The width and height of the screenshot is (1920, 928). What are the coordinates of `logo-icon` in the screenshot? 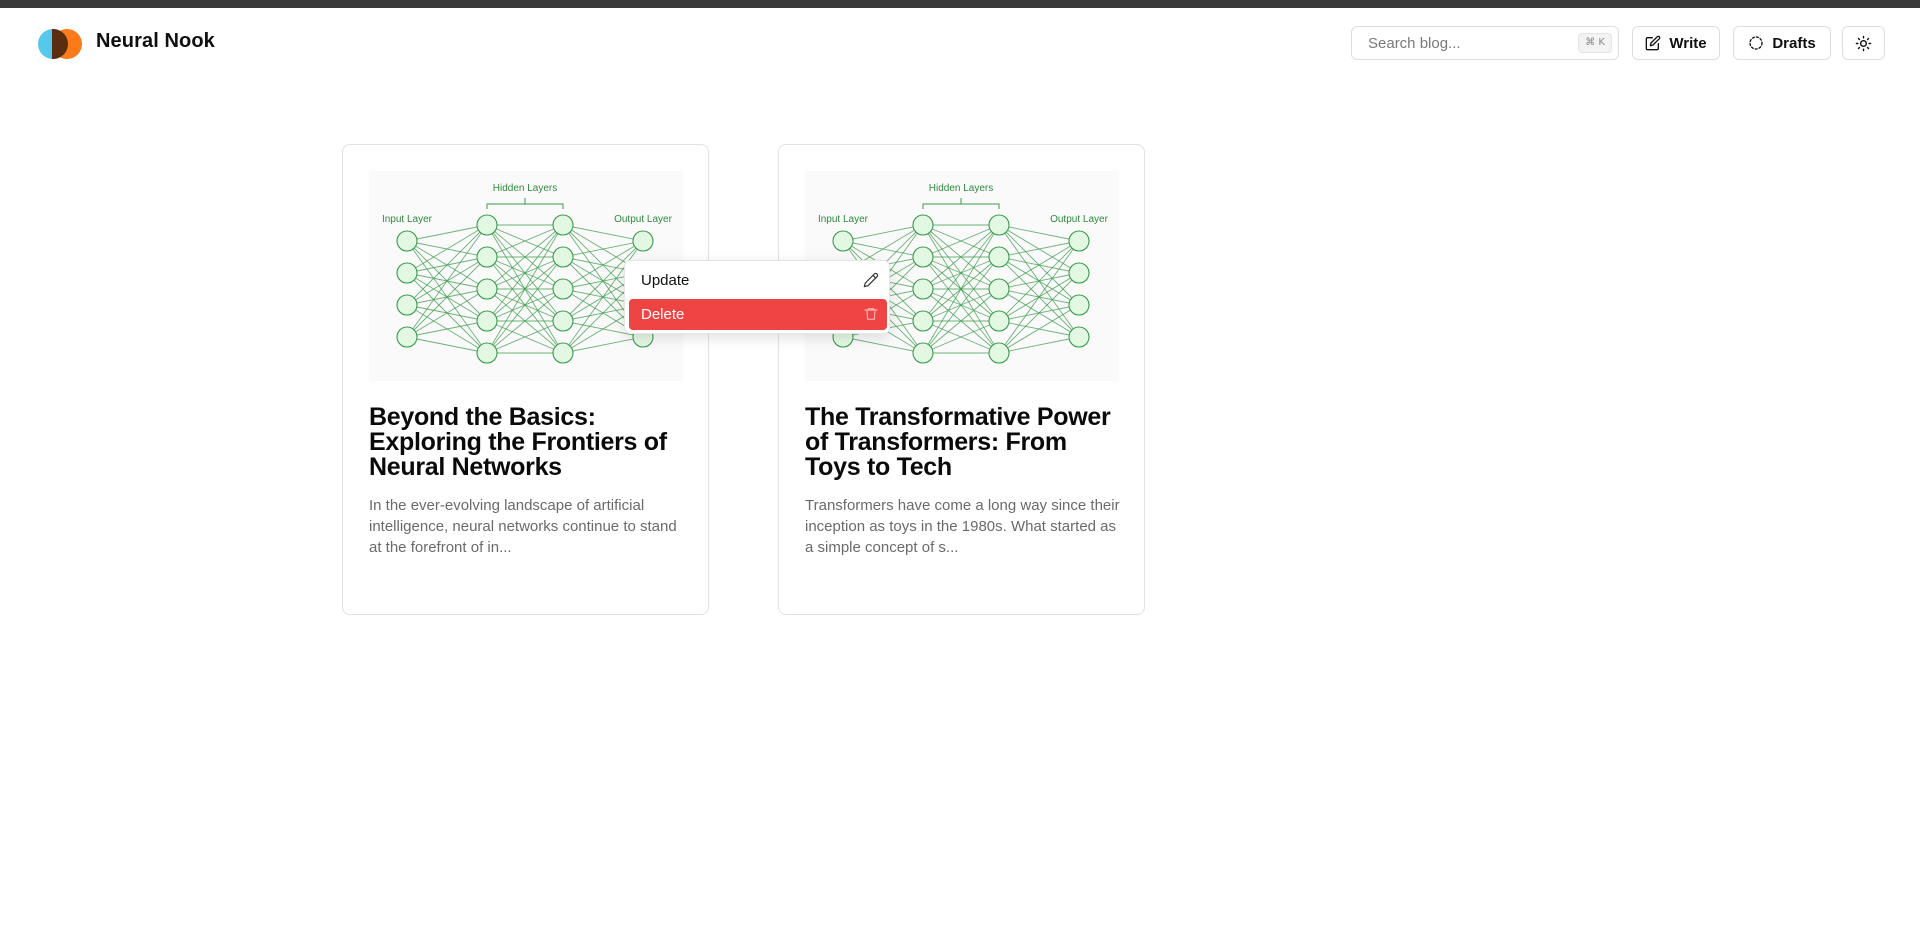 It's located at (61, 44).